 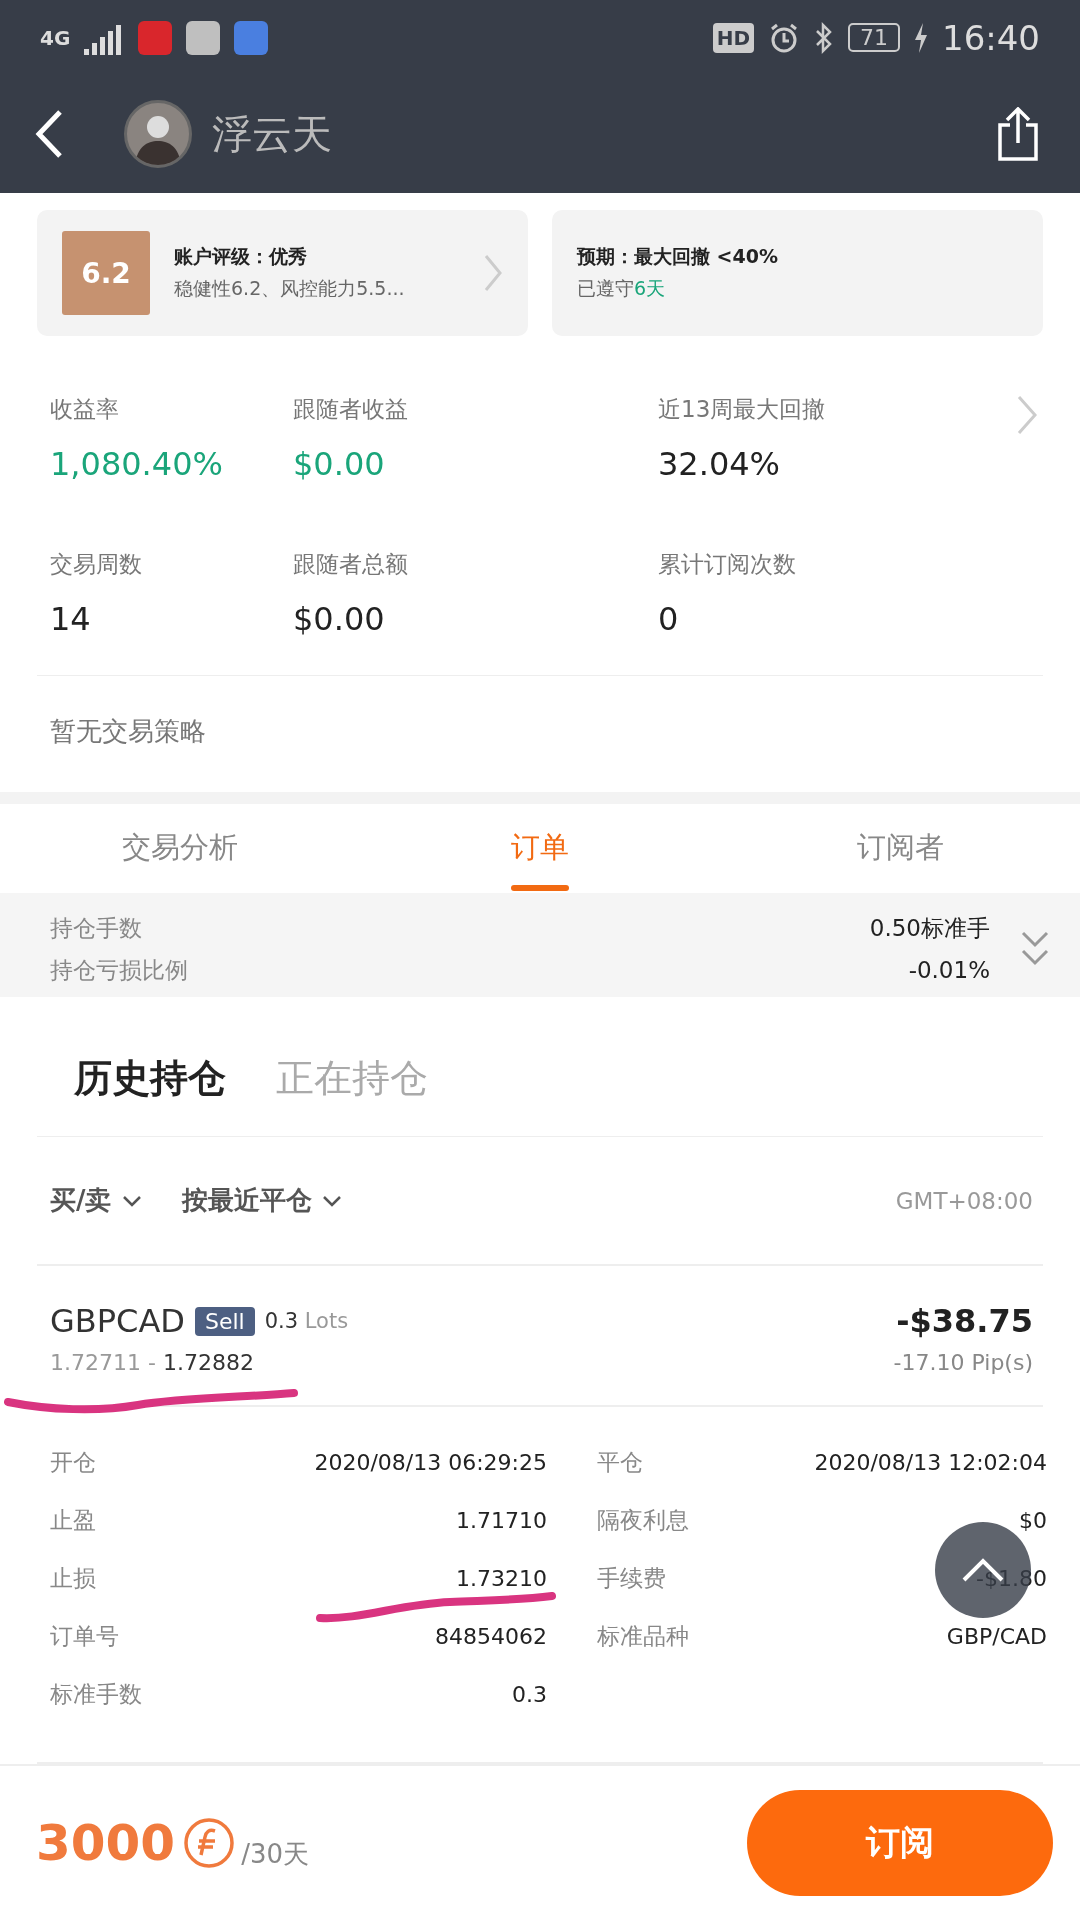 What do you see at coordinates (727, 564) in the screenshot?
I see `stat-label: 累计订阅次数` at bounding box center [727, 564].